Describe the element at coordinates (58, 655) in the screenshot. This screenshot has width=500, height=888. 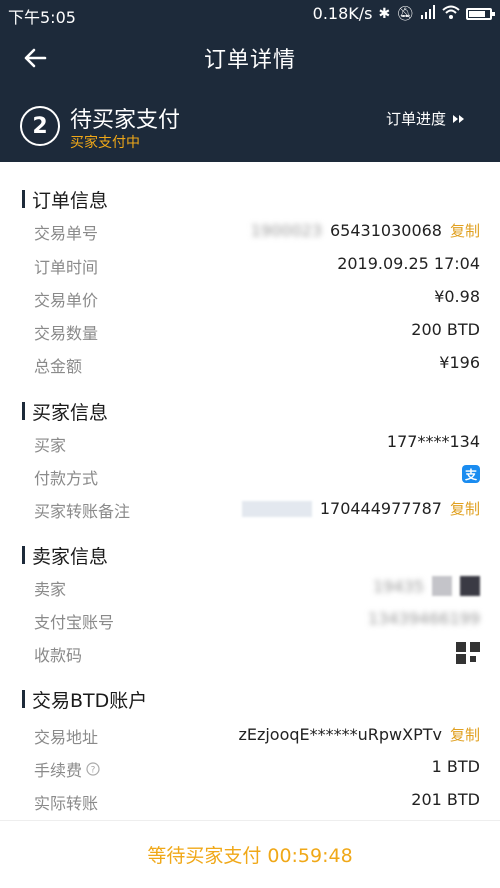
I see `row-label: 收款码` at that location.